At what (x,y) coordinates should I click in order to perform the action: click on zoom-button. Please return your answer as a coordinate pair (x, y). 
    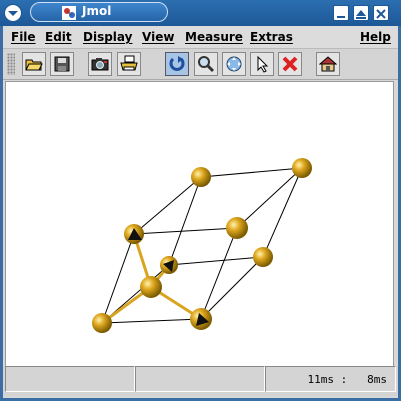
    Looking at the image, I should click on (206, 64).